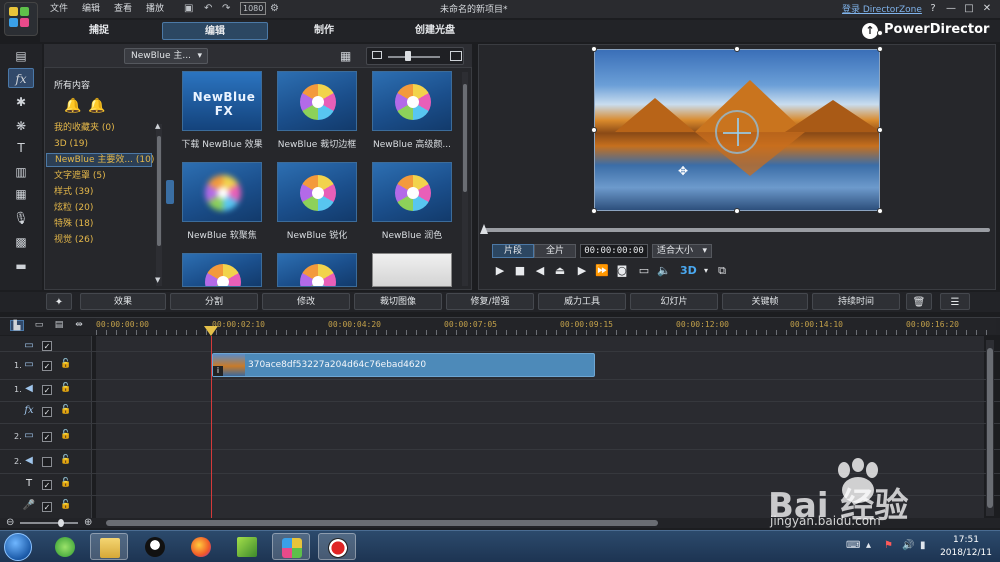 Image resolution: width=1000 pixels, height=562 pixels. What do you see at coordinates (880, 33) in the screenshot?
I see `rotate-handle` at bounding box center [880, 33].